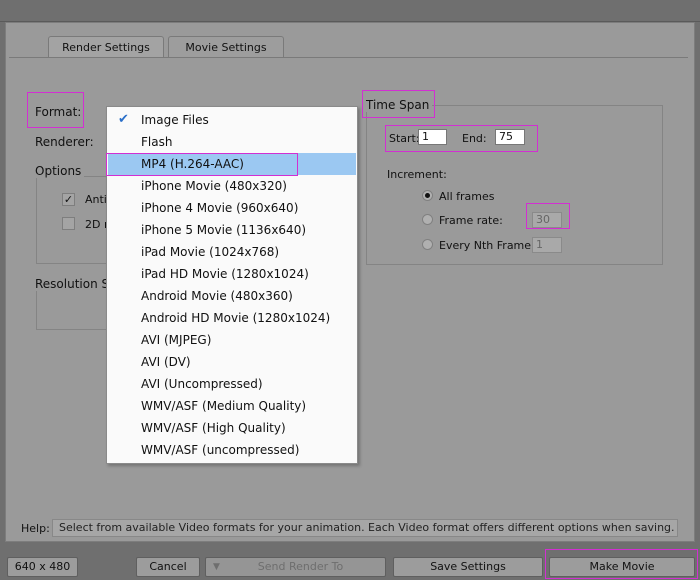 Image resolution: width=700 pixels, height=580 pixels. I want to click on menu-item-avi-mjpeg: AVI (MJPEG), so click(232, 340).